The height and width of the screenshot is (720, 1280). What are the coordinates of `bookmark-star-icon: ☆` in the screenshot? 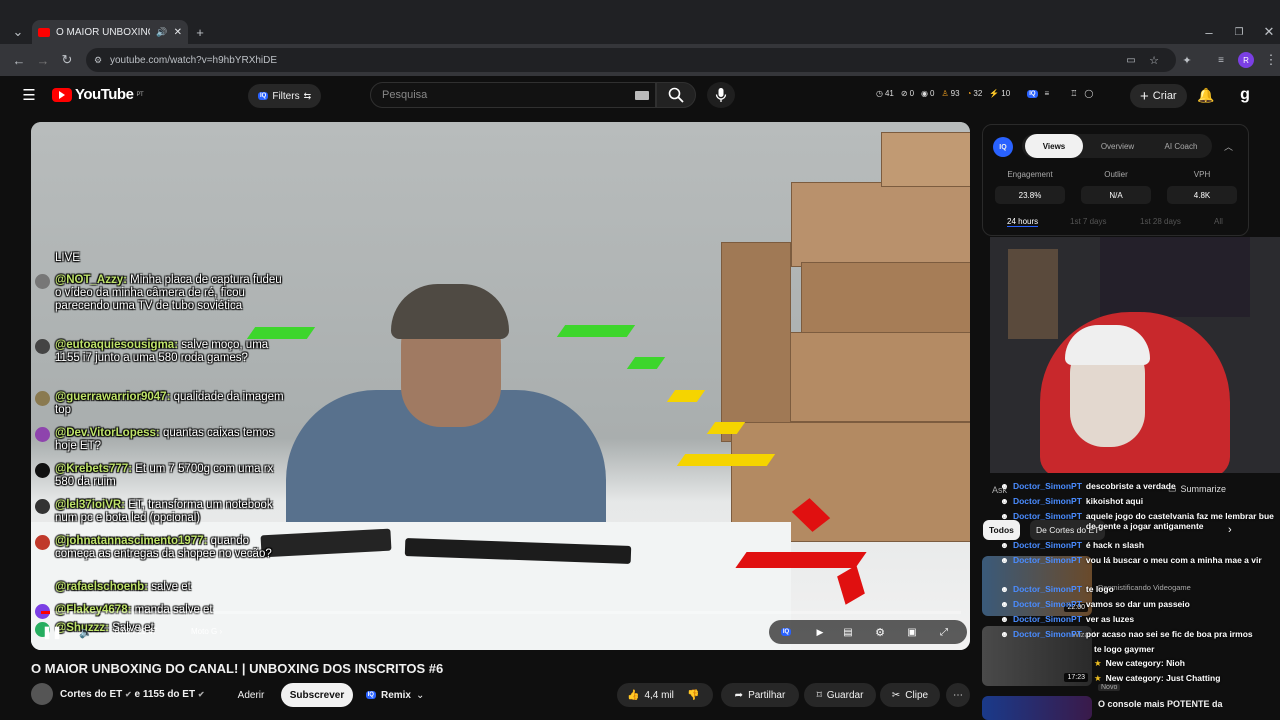 It's located at (1154, 60).